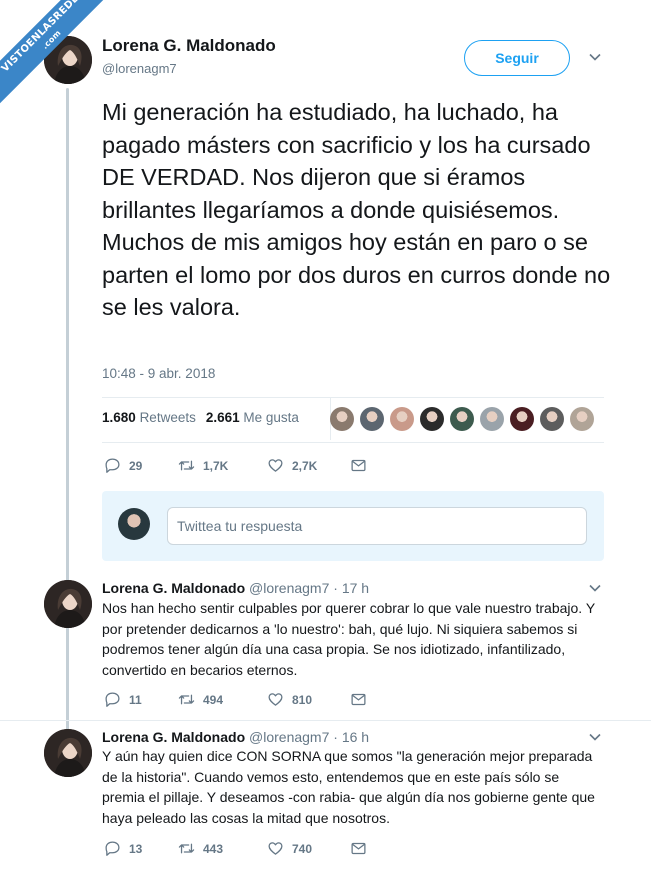 The height and width of the screenshot is (874, 651). I want to click on like-count: 740, so click(302, 848).